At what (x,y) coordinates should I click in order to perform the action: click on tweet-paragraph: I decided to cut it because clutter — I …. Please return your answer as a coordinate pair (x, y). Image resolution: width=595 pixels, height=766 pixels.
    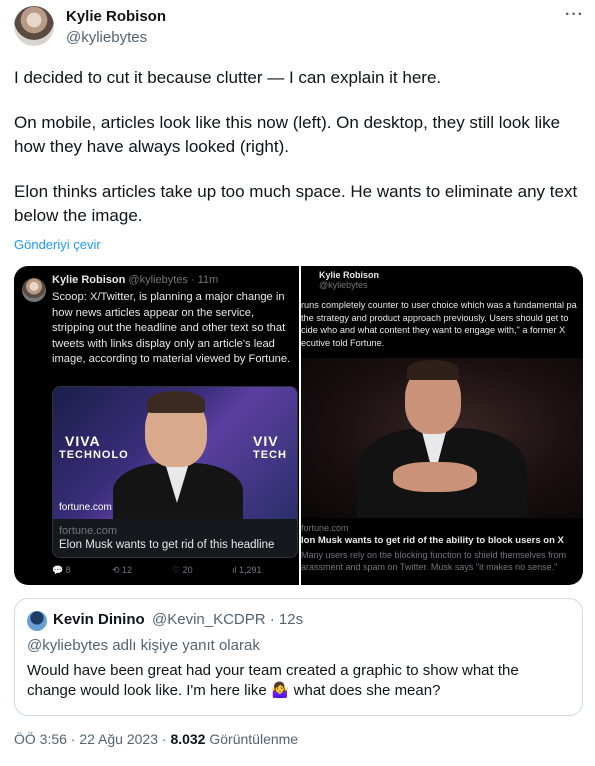
    Looking at the image, I should click on (228, 77).